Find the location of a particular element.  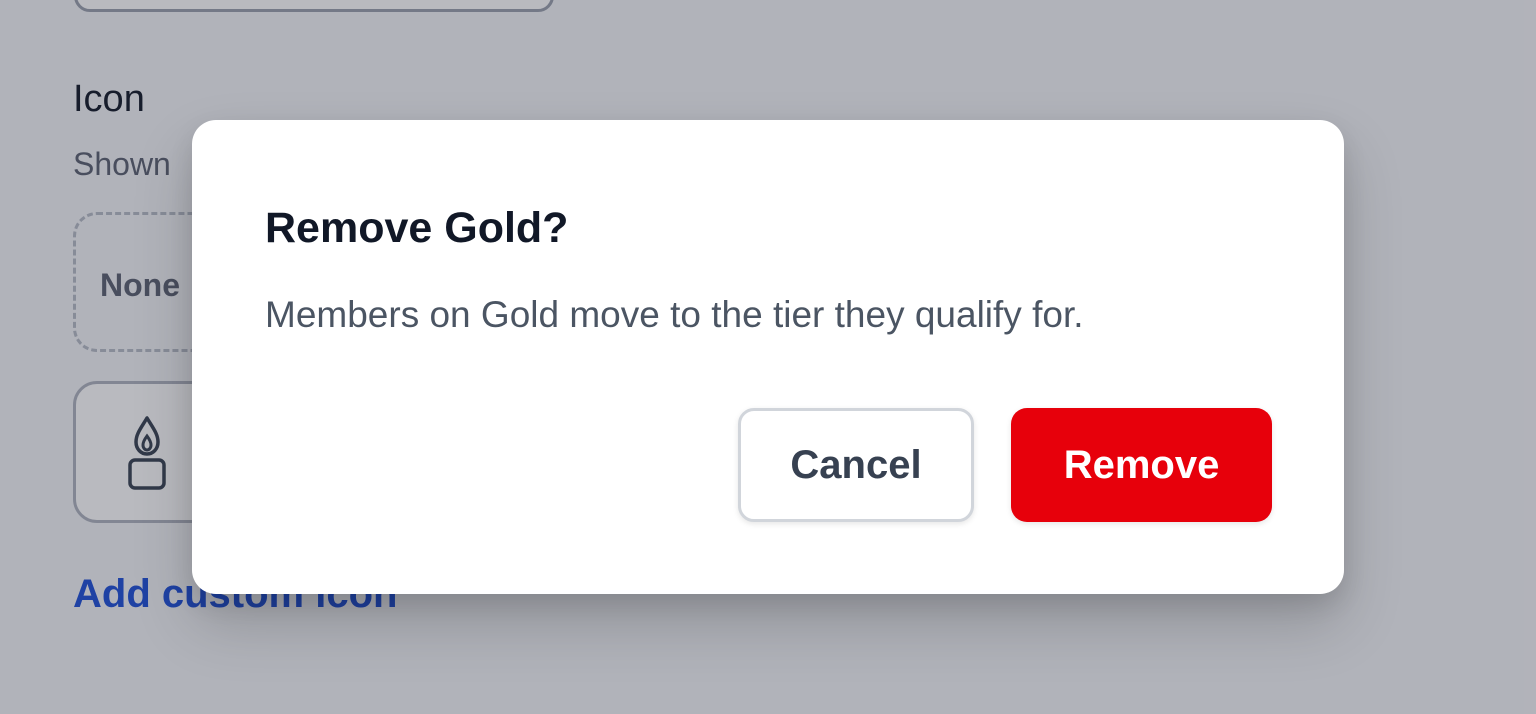

dialog-title: Remove Gold? is located at coordinates (417, 228).